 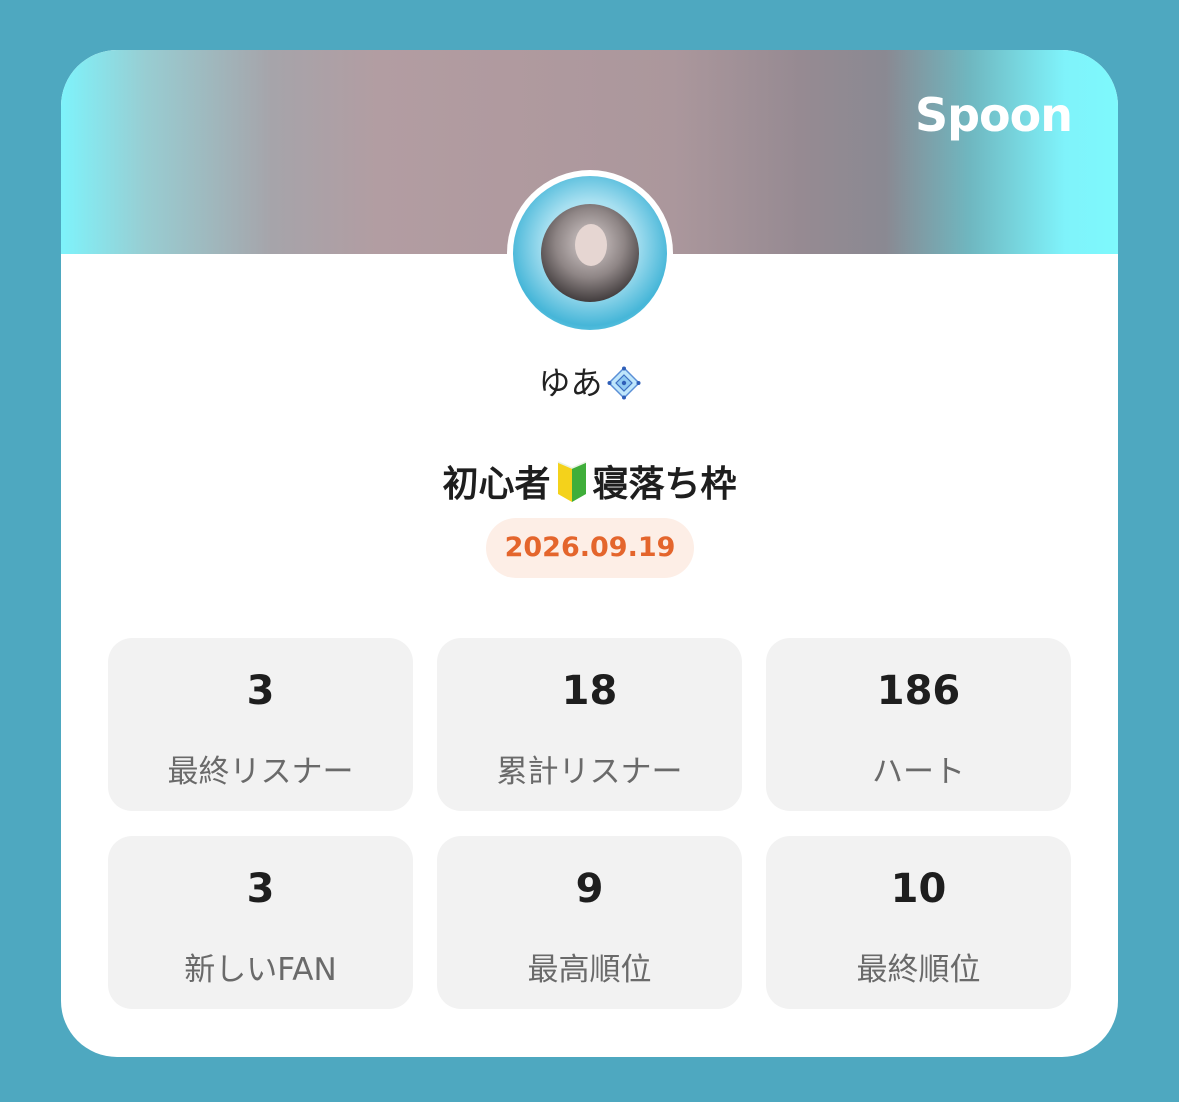 I want to click on date-badge: 2026.09.19, so click(x=590, y=548).